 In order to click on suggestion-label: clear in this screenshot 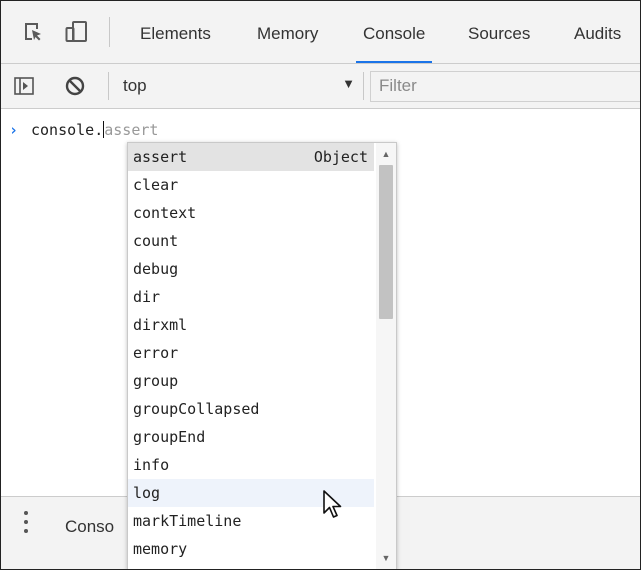, I will do `click(156, 185)`.